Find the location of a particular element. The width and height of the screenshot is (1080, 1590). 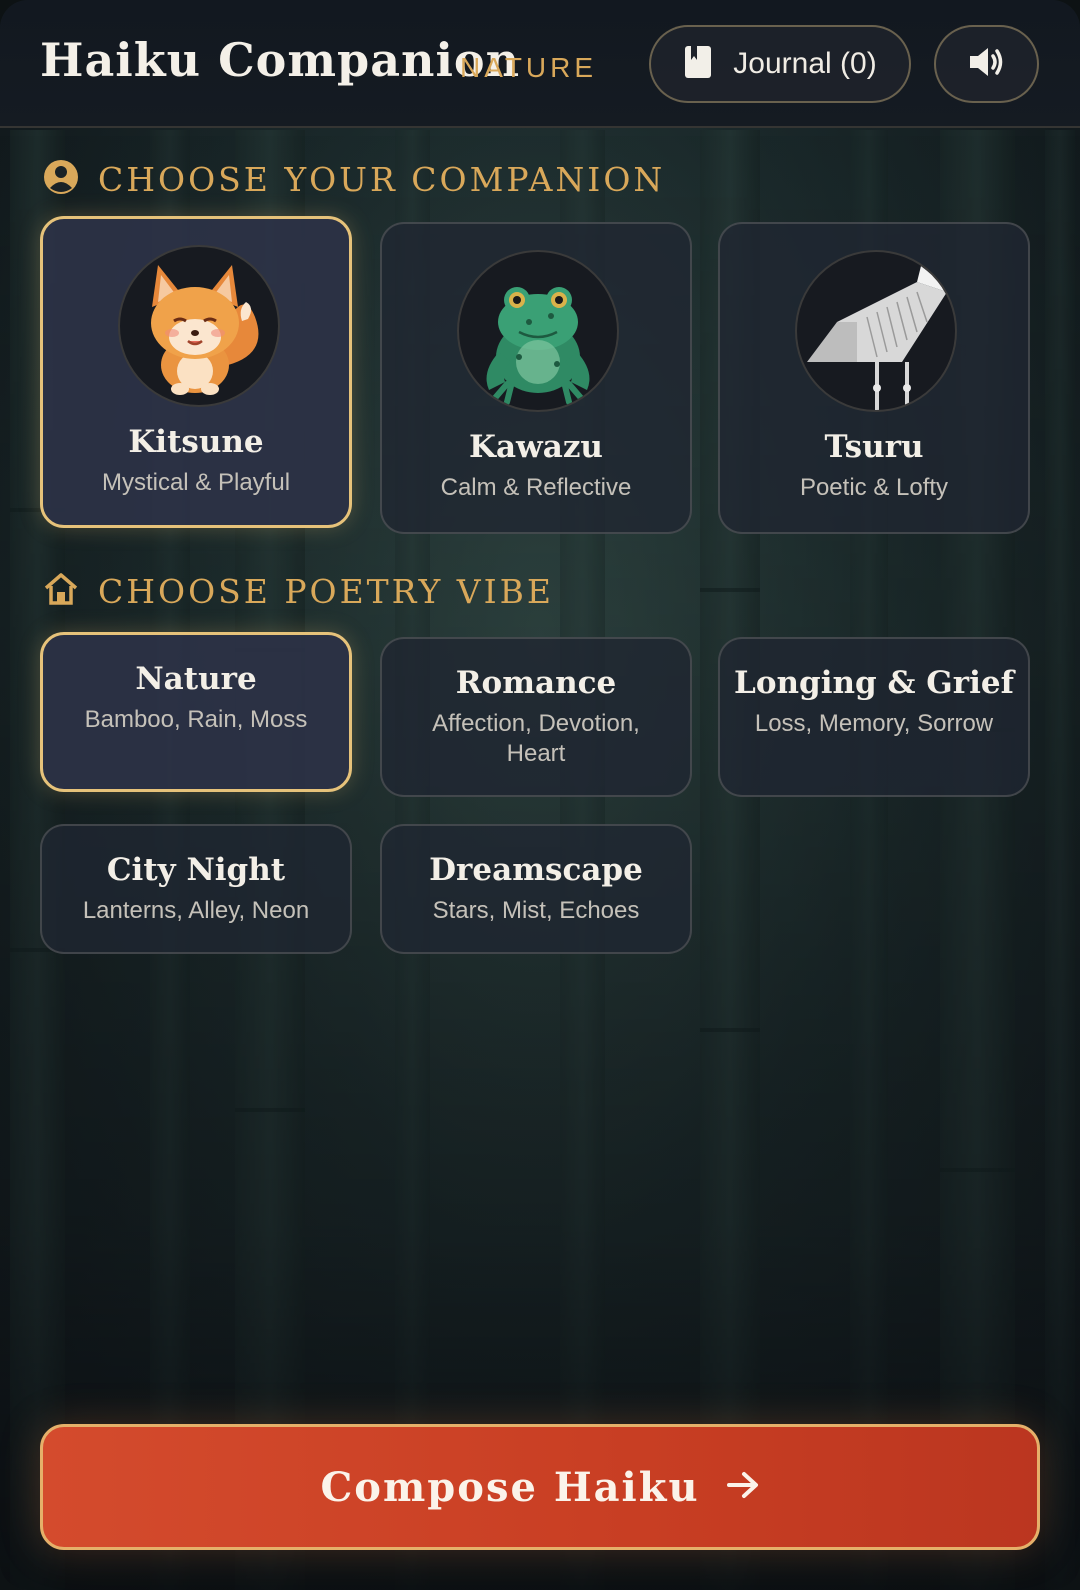

kawazu-avatar is located at coordinates (538, 331).